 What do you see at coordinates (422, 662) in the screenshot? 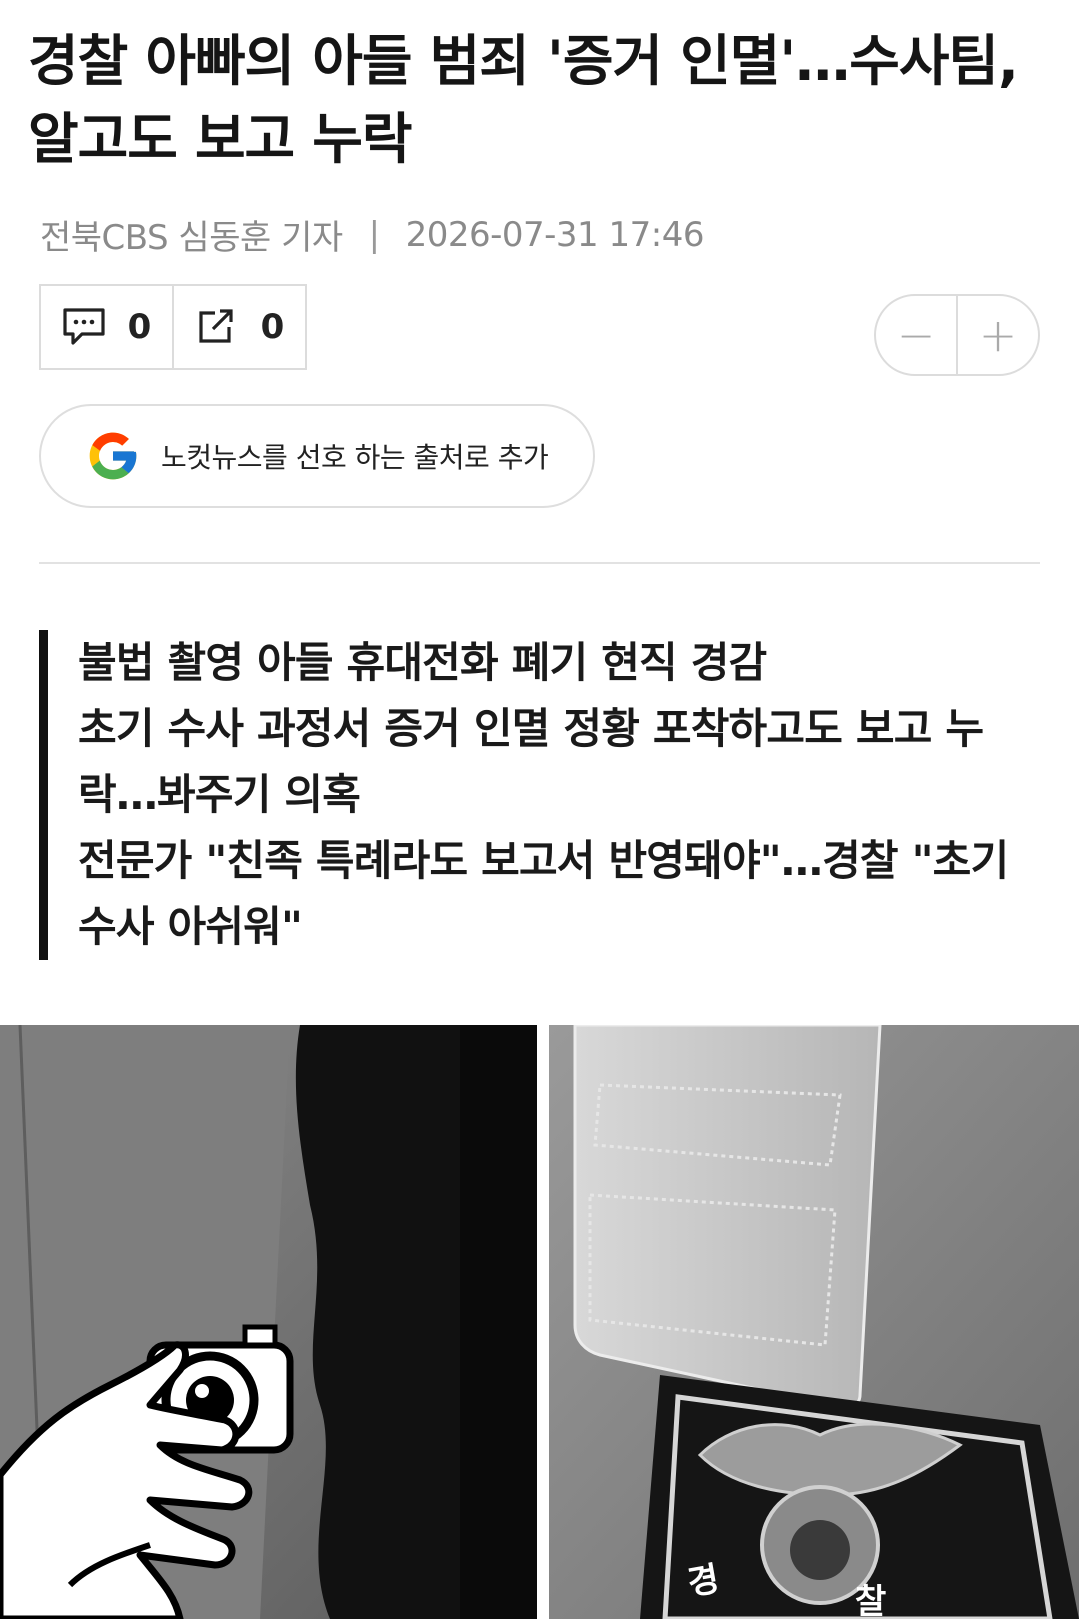
I see `summary-line: 불법 촬영 아들 휴대전화 폐기 현직 경감` at bounding box center [422, 662].